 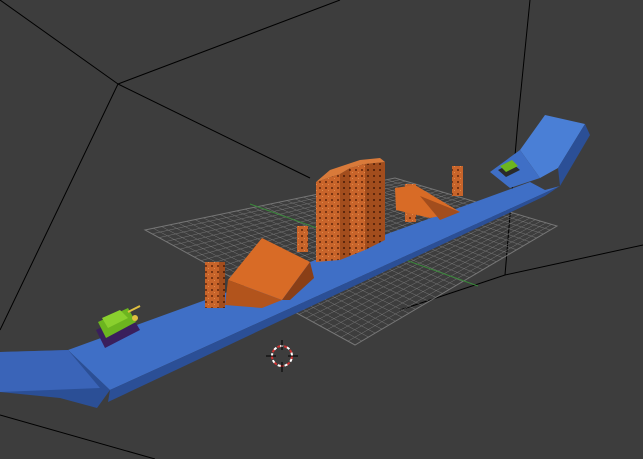 I want to click on crate-stack-mid, so click(x=302, y=239).